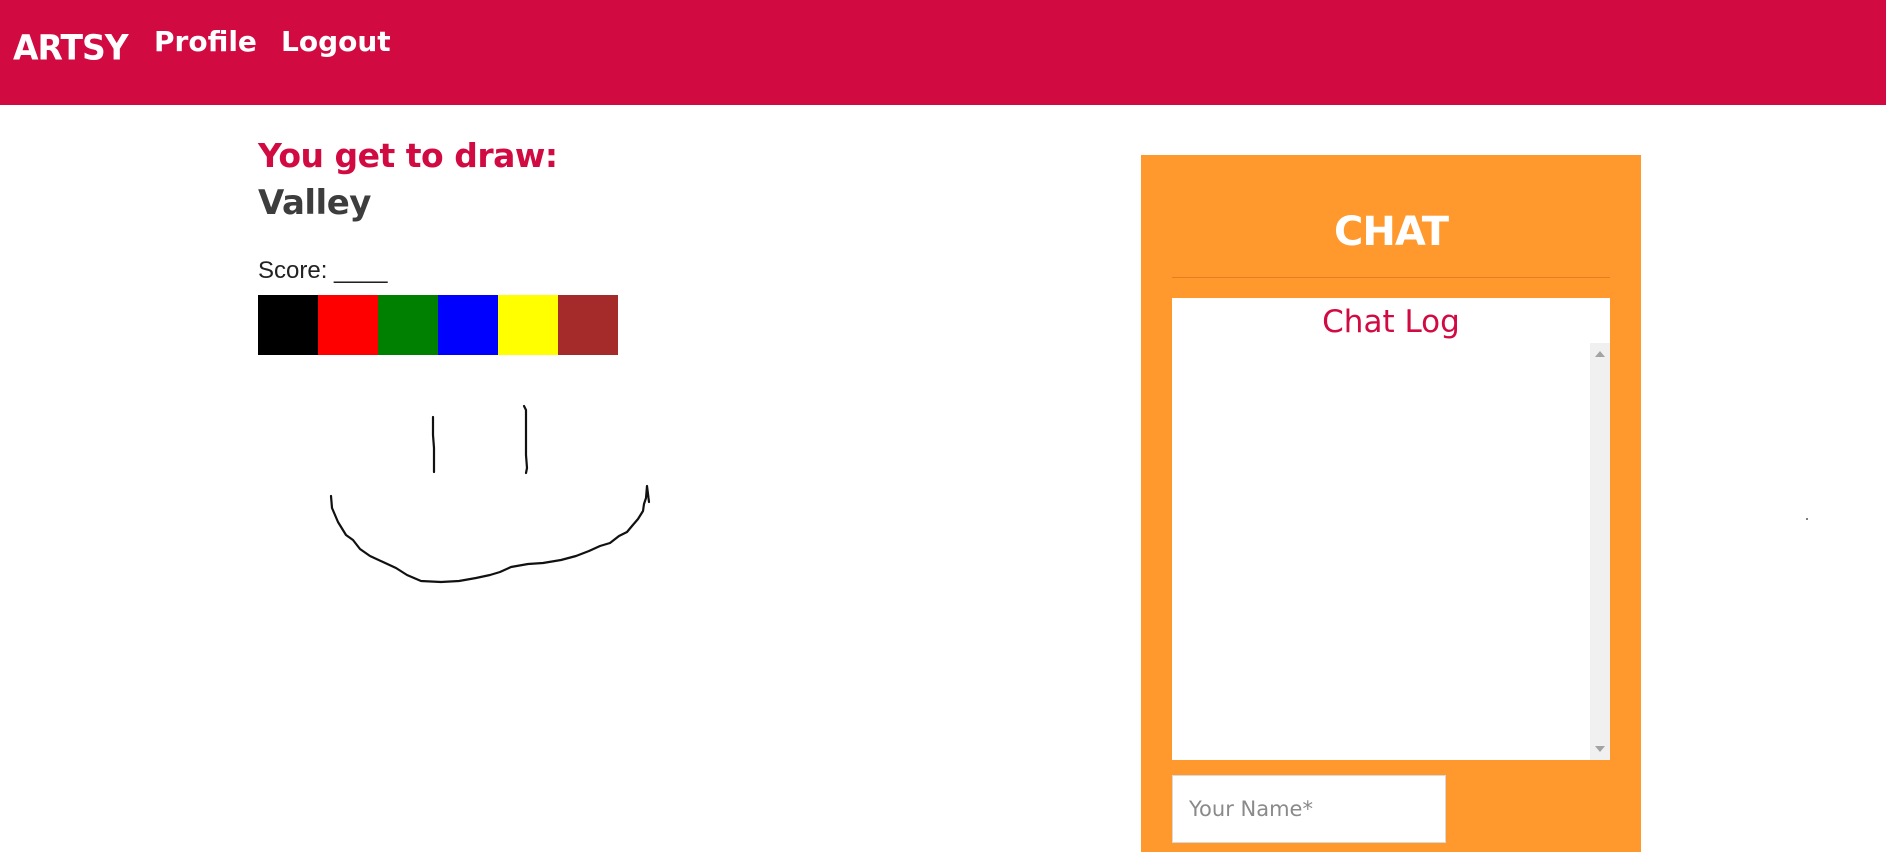  Describe the element at coordinates (433, 444) in the screenshot. I see `drawn-stroke-left-eye` at that location.